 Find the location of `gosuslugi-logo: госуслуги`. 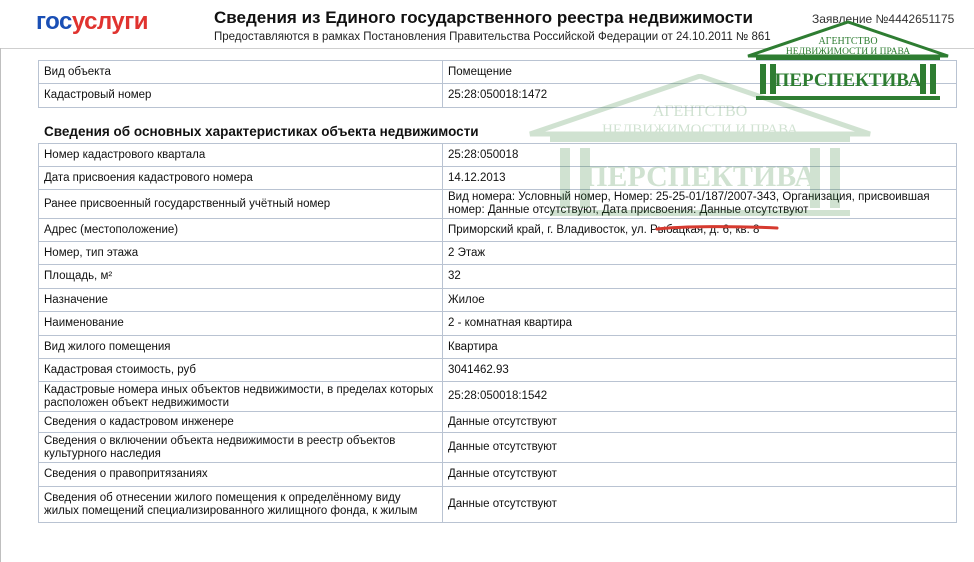

gosuslugi-logo: госуслуги is located at coordinates (92, 22).